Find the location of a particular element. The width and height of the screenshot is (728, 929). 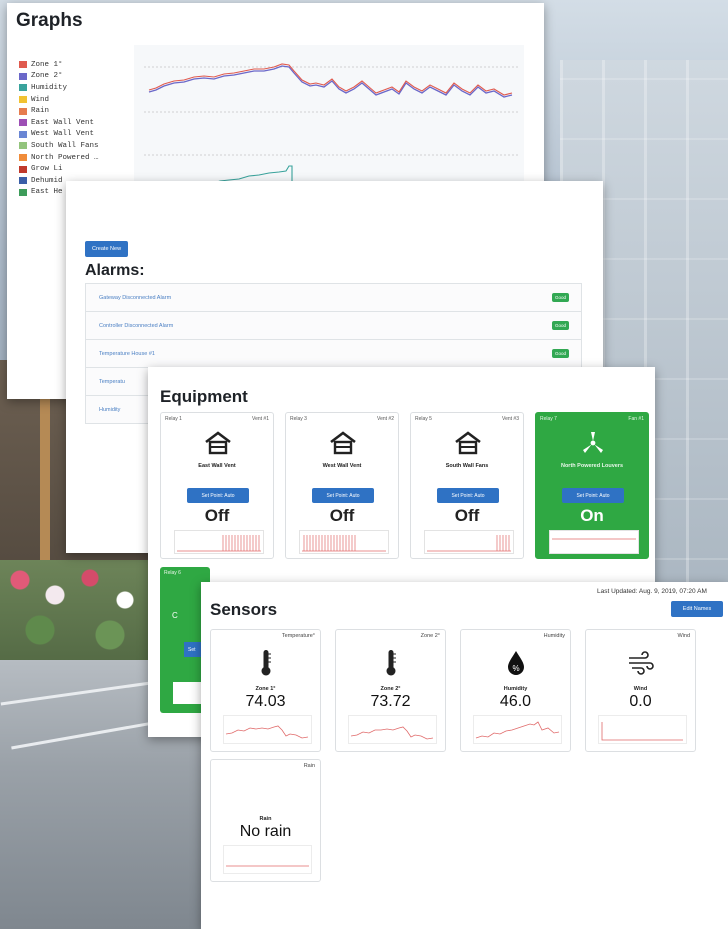

alarm-link: Temperature House #1 is located at coordinates (127, 354).